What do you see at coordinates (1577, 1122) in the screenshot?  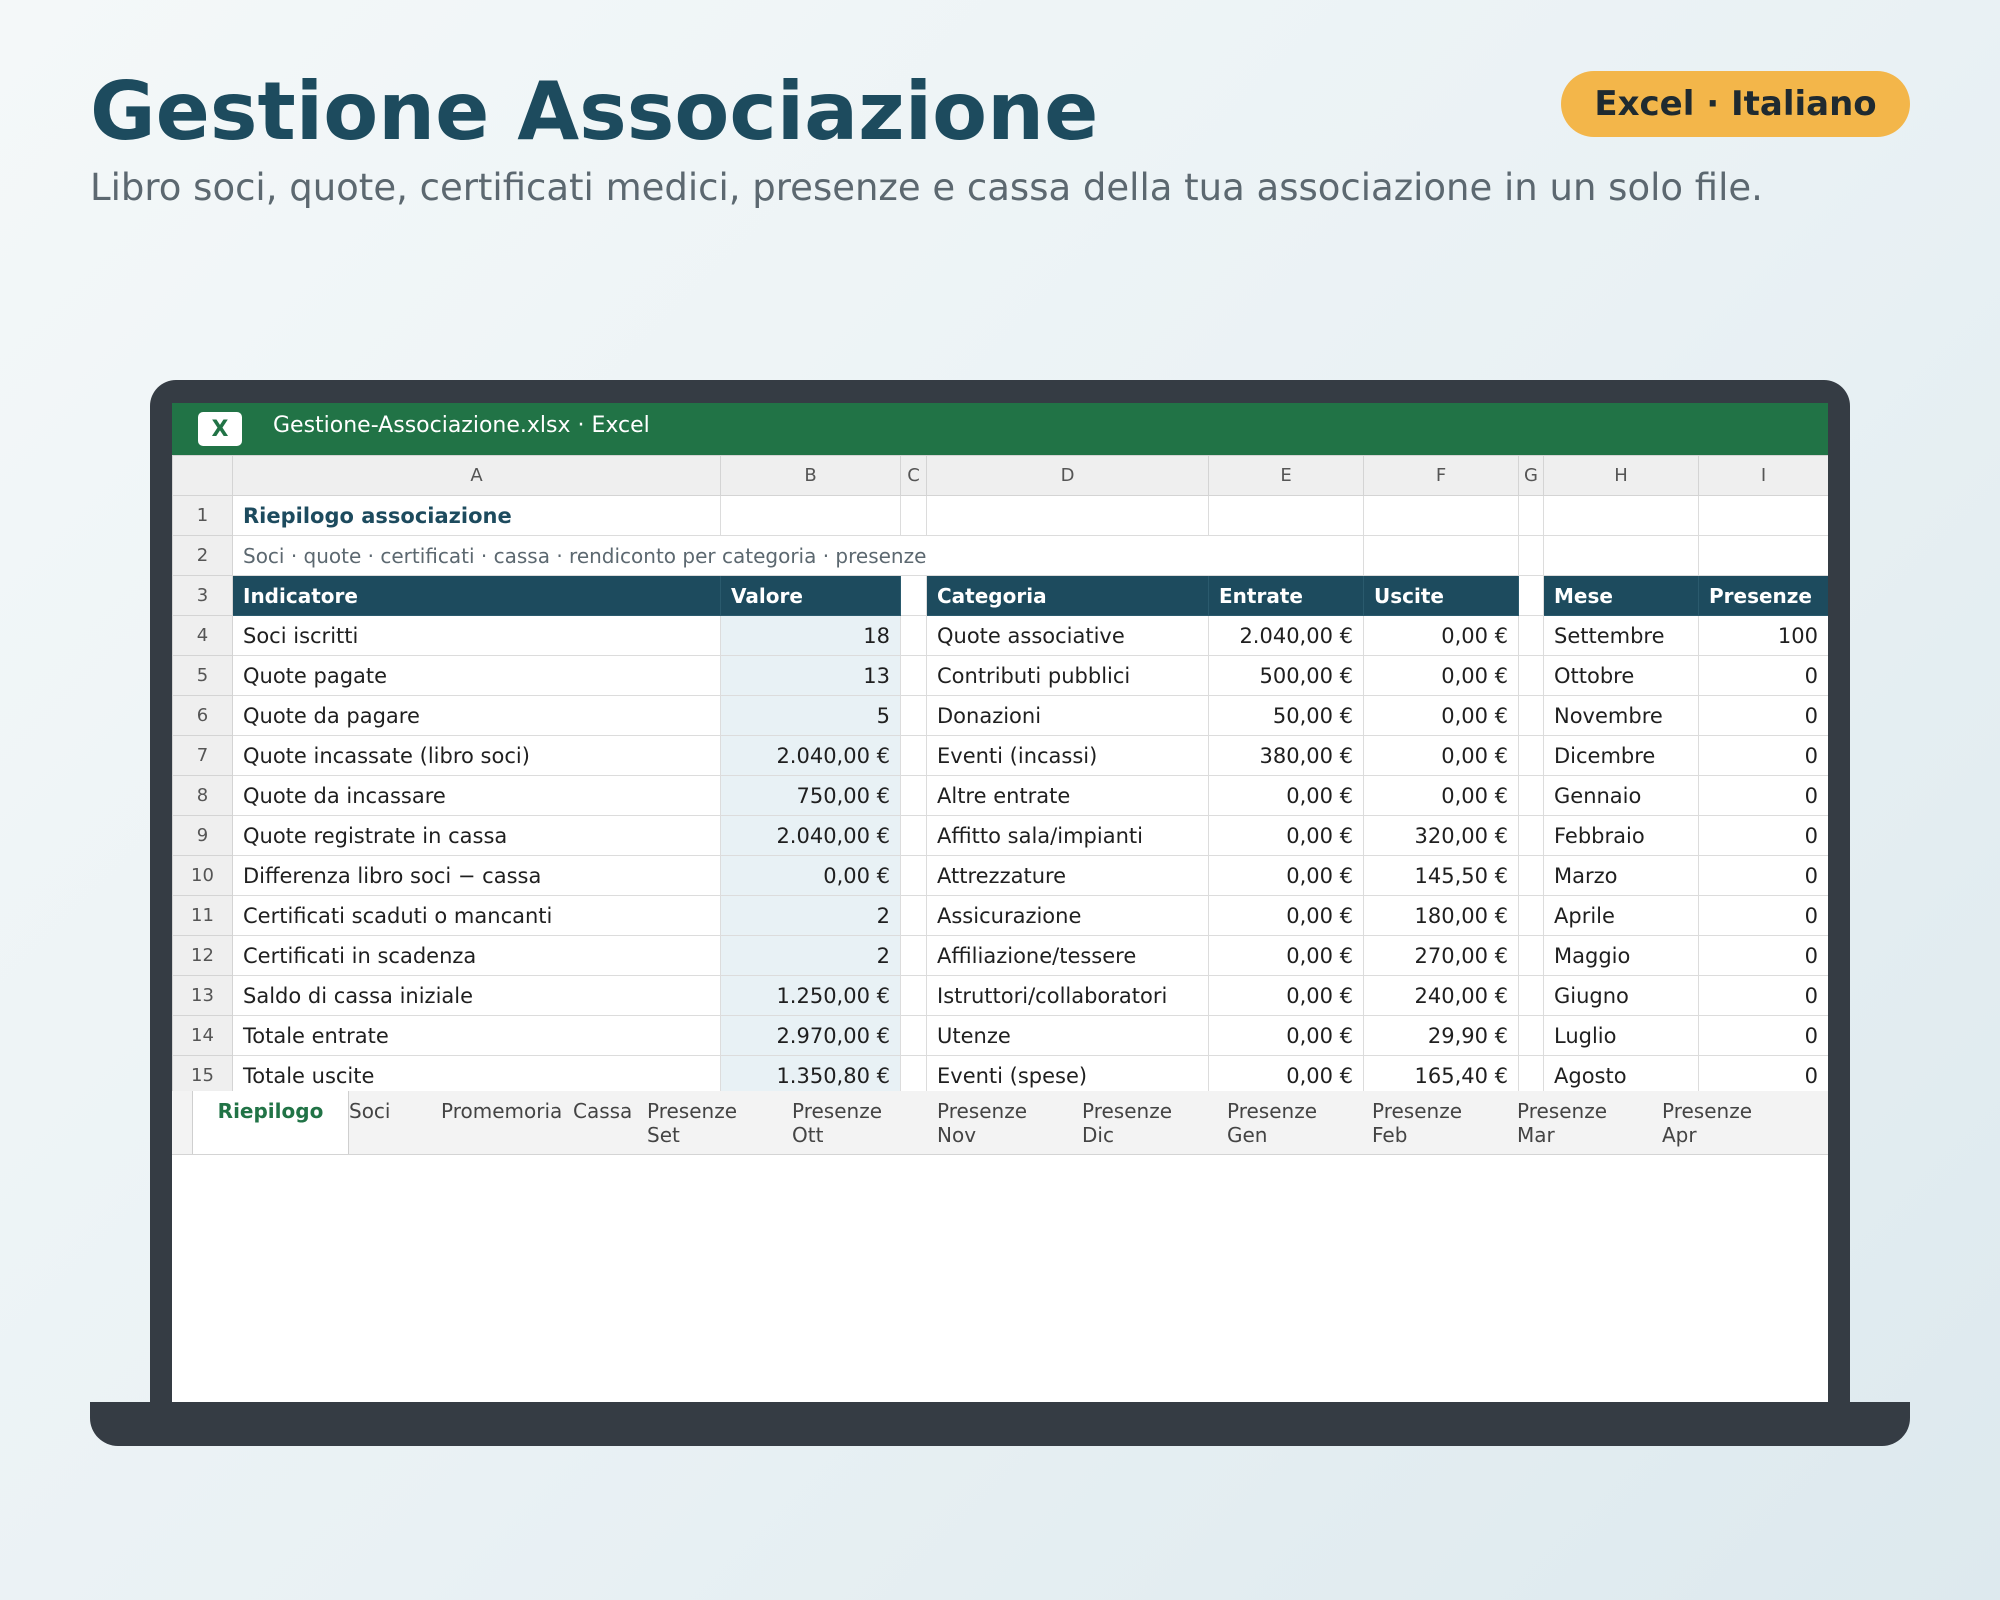 I see `sheet-tab: Presenze Mar` at bounding box center [1577, 1122].